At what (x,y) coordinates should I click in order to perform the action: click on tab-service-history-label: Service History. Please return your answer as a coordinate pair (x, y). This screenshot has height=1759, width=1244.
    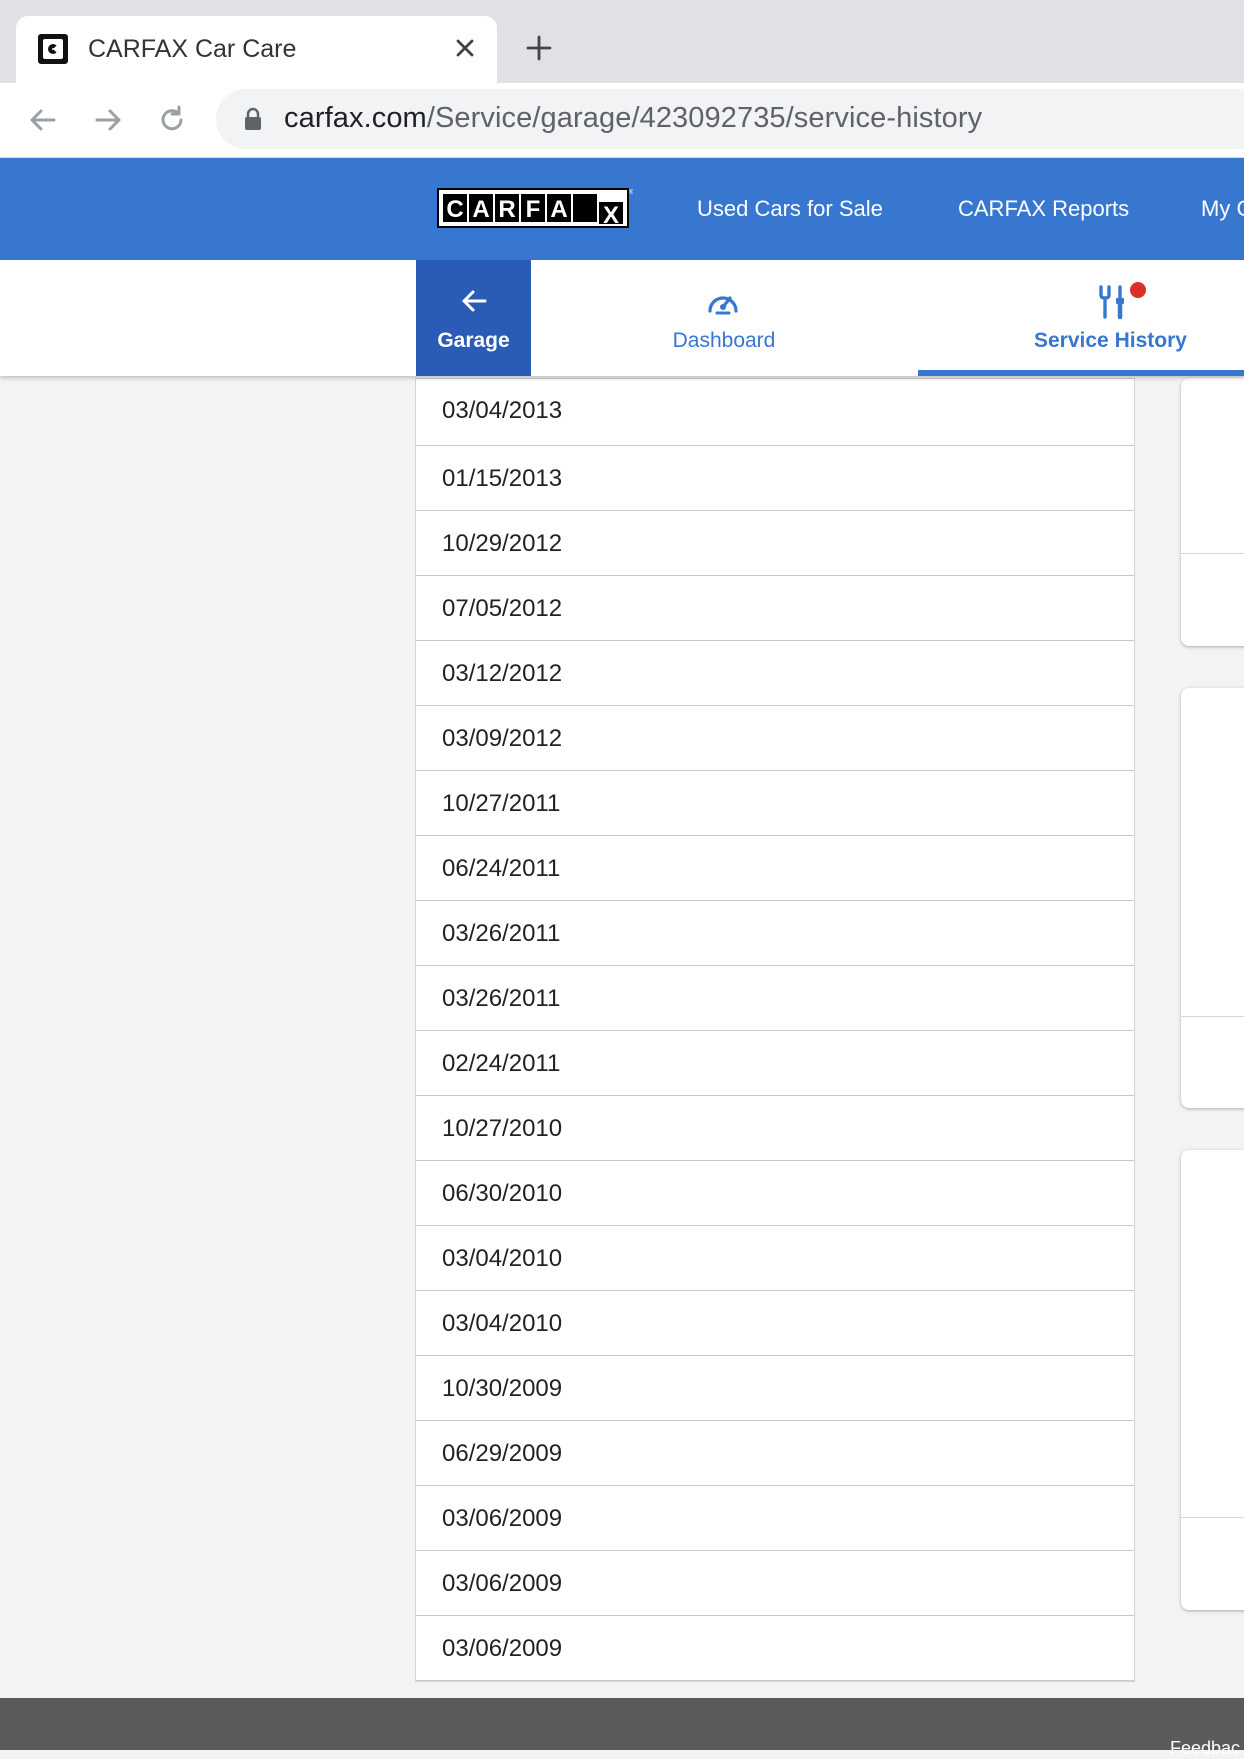
    Looking at the image, I should click on (1110, 340).